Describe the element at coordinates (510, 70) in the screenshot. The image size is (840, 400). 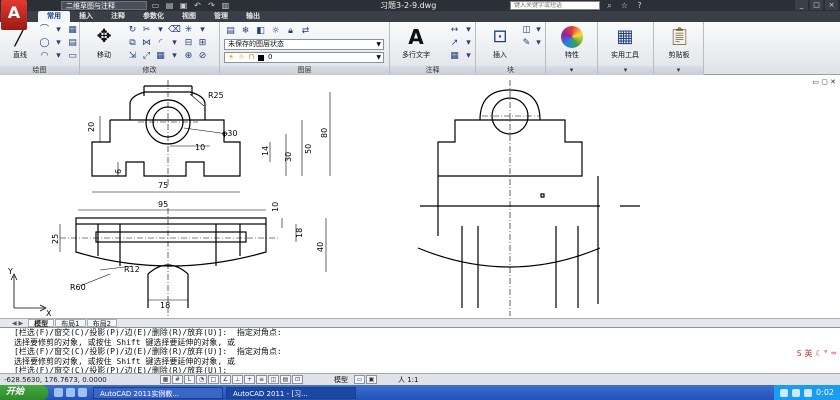
I see `block-panel-title: 块` at that location.